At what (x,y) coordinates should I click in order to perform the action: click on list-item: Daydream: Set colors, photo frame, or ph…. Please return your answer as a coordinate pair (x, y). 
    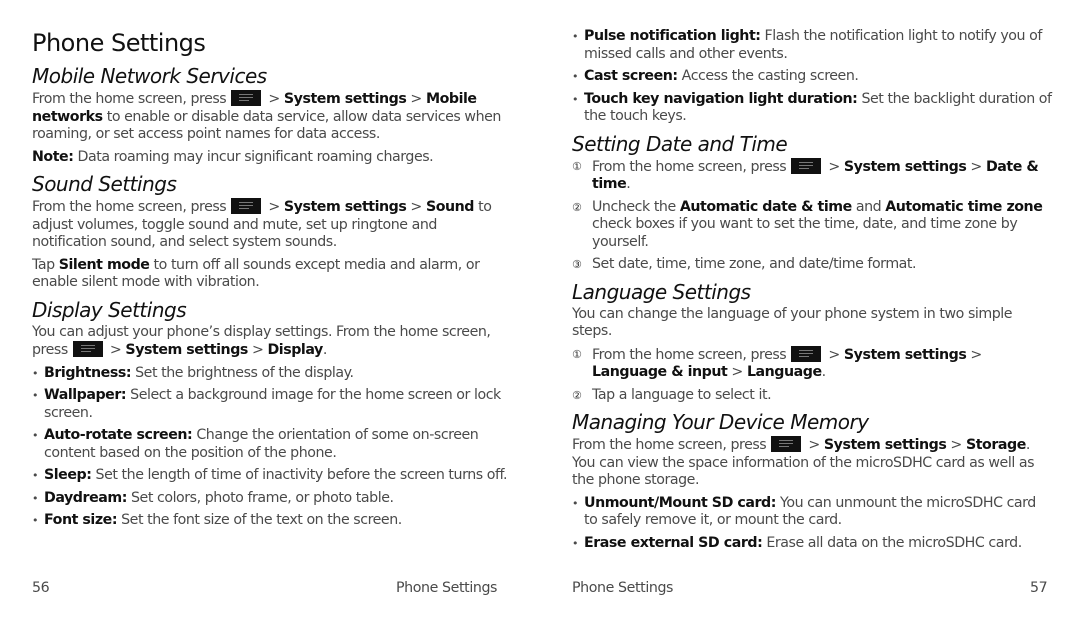
    Looking at the image, I should click on (272, 499).